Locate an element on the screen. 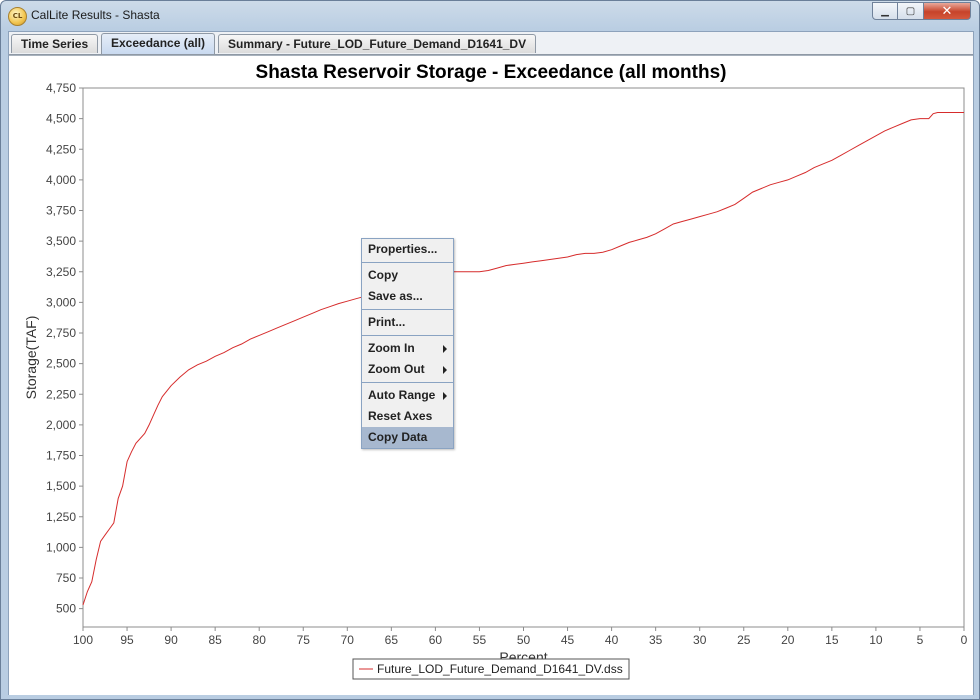 The width and height of the screenshot is (980, 700). x-tick-label: 75 is located at coordinates (304, 640).